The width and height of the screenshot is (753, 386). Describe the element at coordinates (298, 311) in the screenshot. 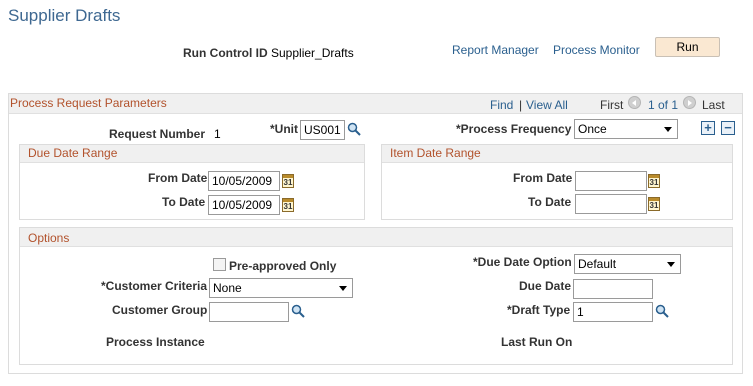

I see `customer-group-lookup-icon` at that location.